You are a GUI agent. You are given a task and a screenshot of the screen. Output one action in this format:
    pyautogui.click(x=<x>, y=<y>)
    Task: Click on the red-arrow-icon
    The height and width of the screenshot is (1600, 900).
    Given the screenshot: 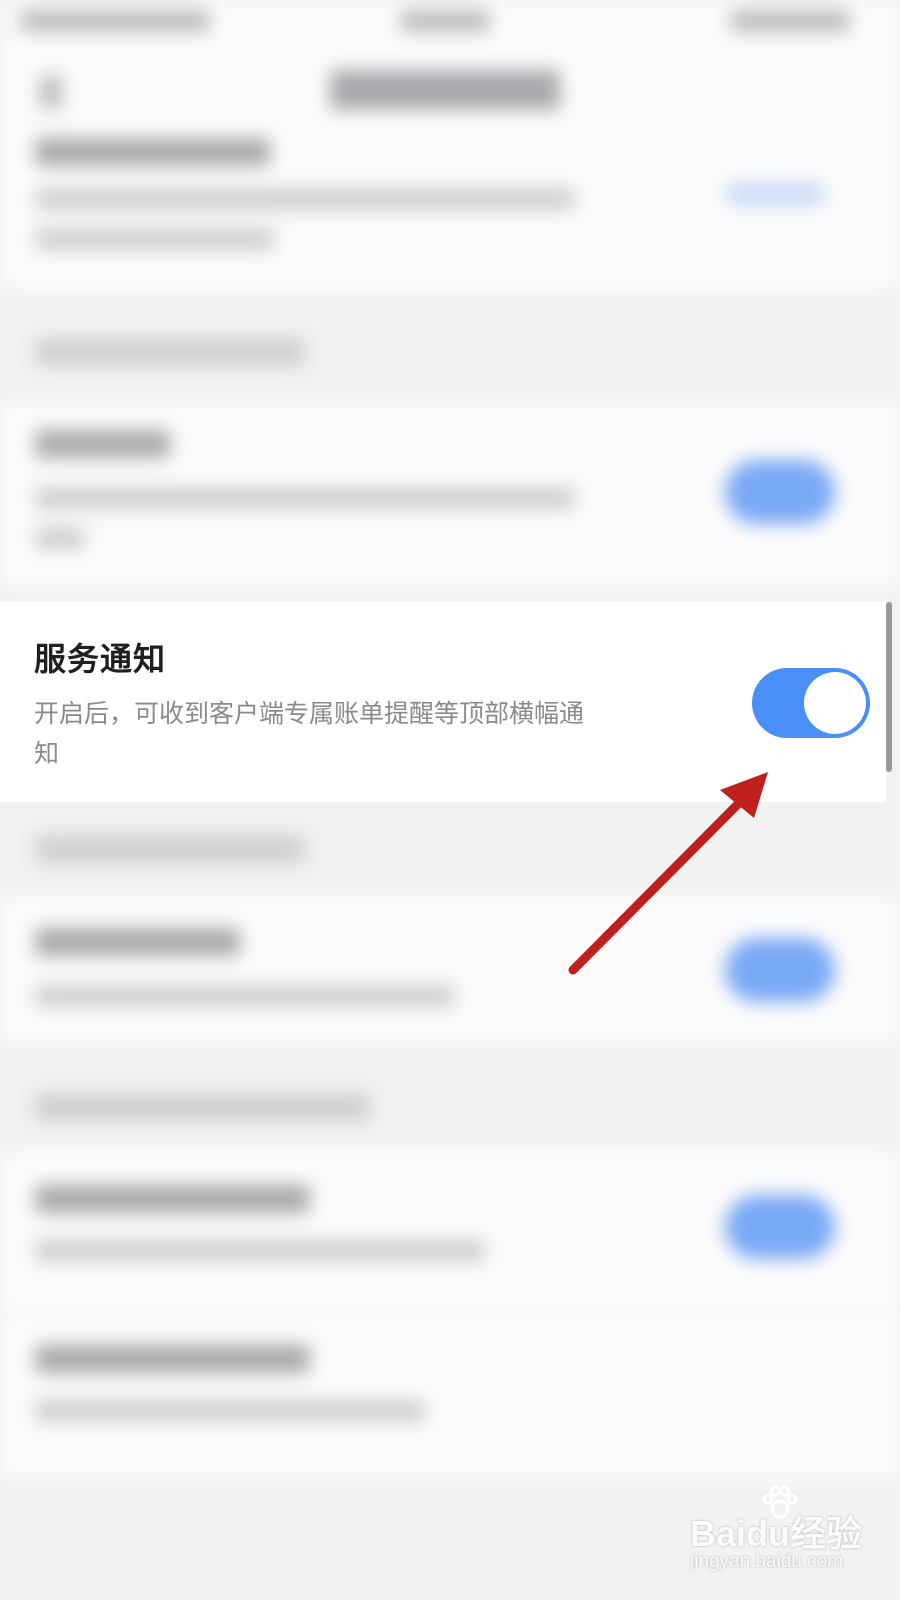 What is the action you would take?
    pyautogui.click(x=668, y=873)
    